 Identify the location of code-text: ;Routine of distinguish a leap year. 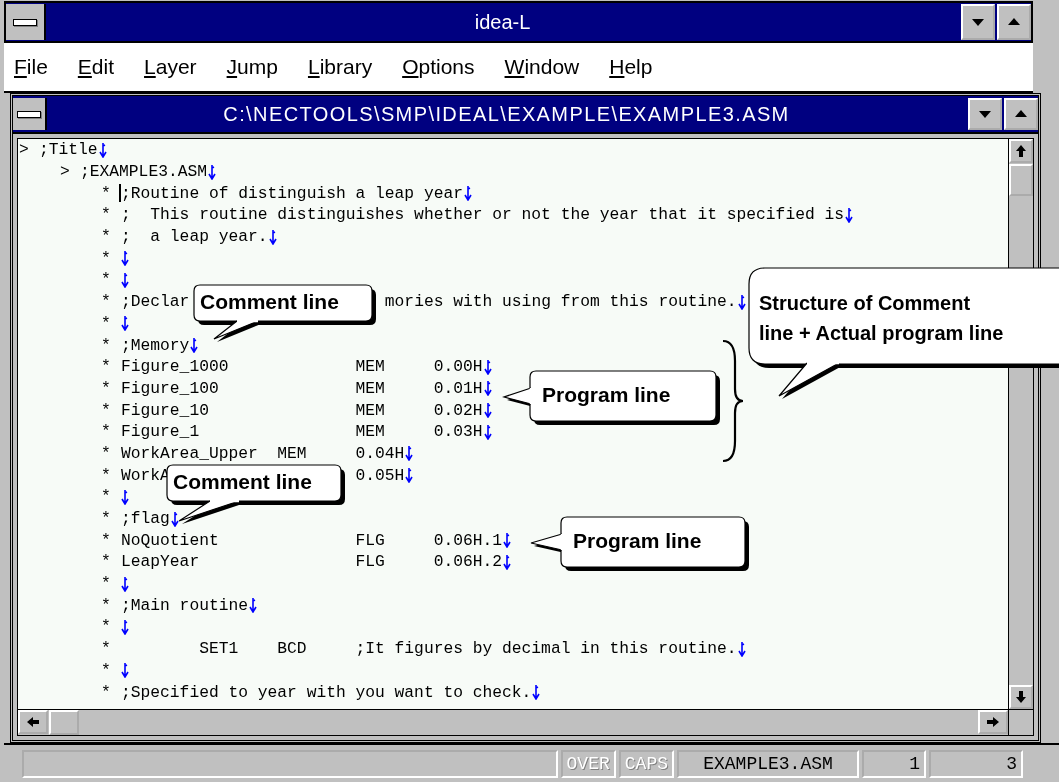
(292, 193).